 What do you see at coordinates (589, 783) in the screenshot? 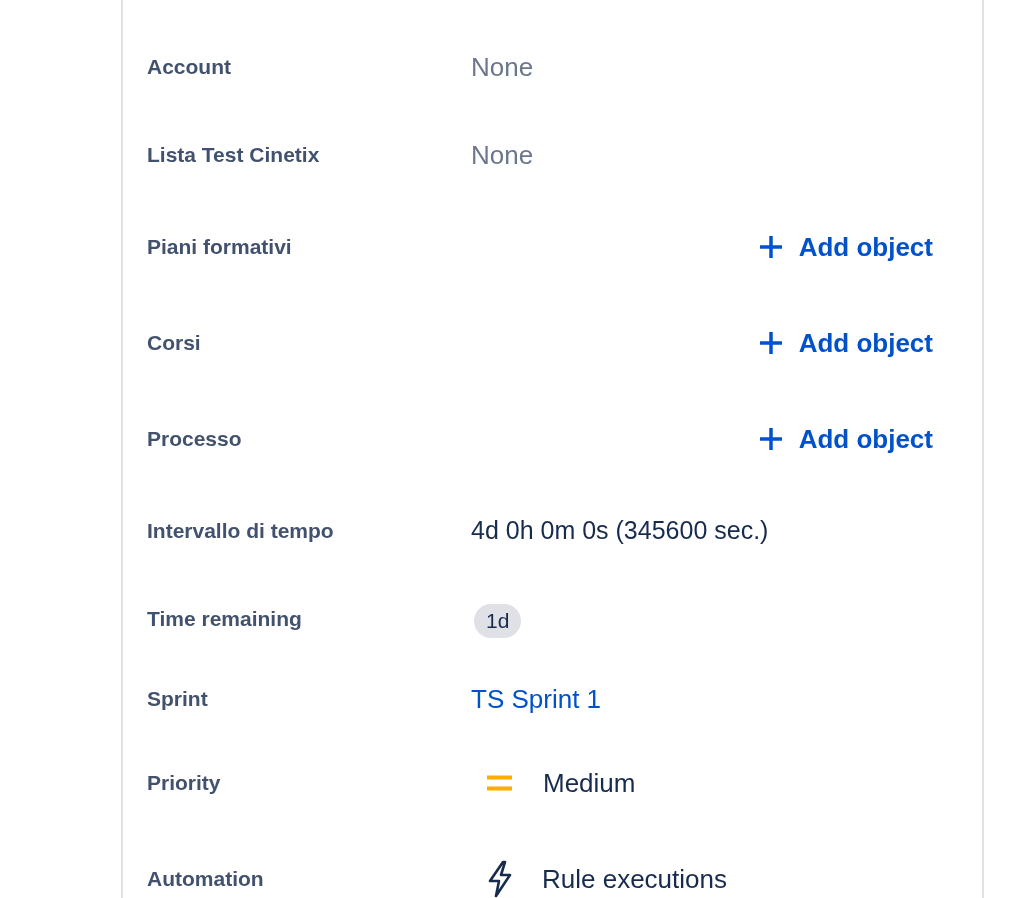
I see `priority-value: Medium` at bounding box center [589, 783].